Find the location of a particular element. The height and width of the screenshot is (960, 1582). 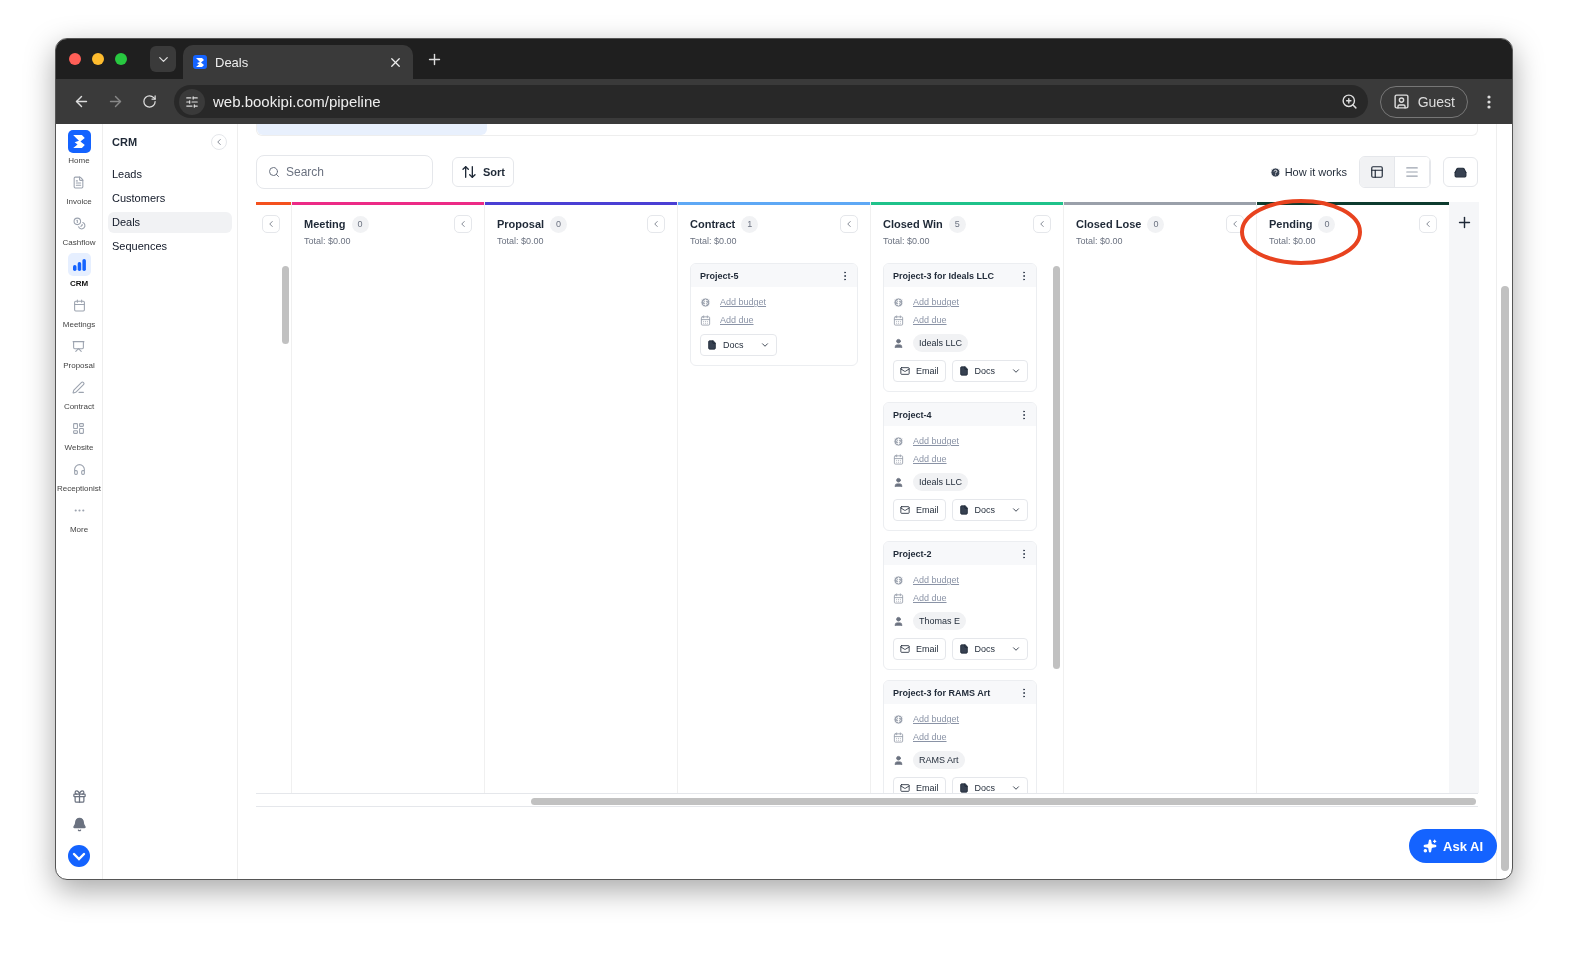

browser-tab: Deals is located at coordinates (298, 62).